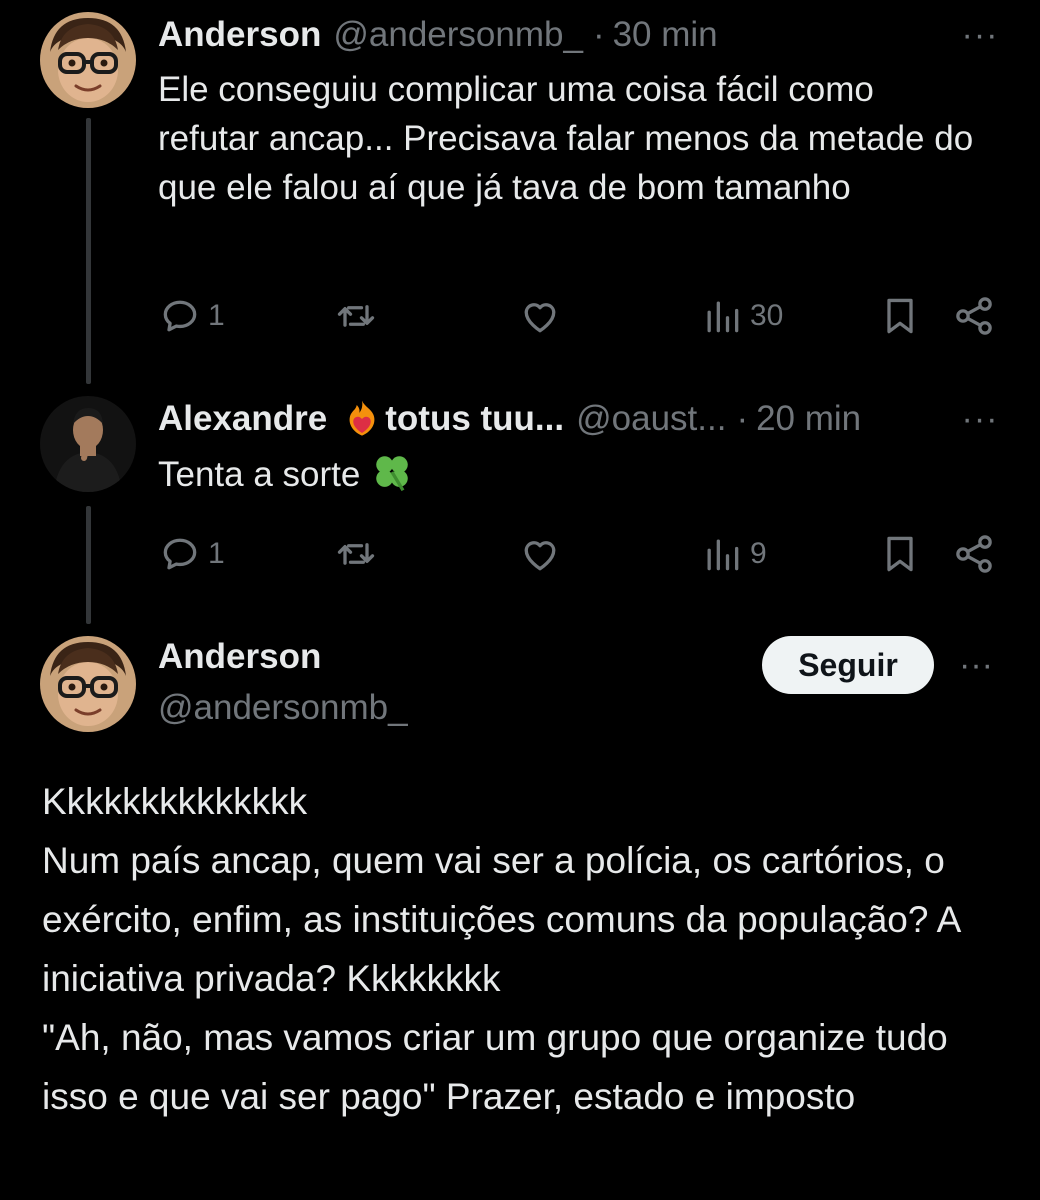 The width and height of the screenshot is (1040, 1200). Describe the element at coordinates (665, 35) in the screenshot. I see `timestamp: 30 min` at that location.